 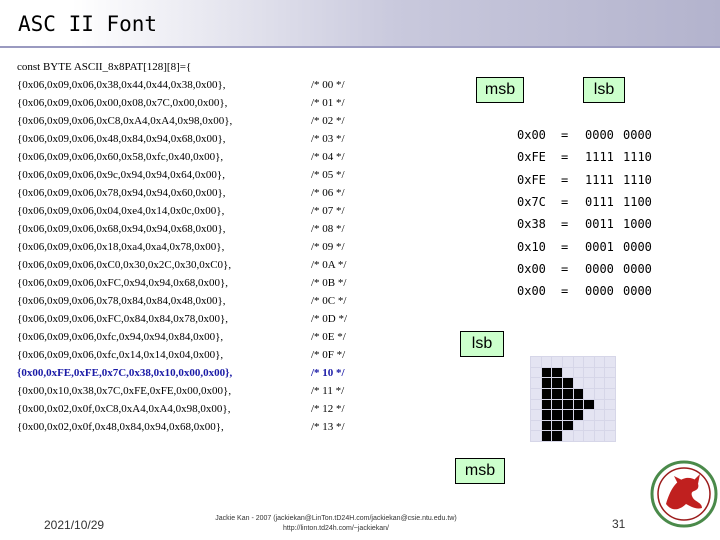 What do you see at coordinates (360, 47) in the screenshot?
I see `title-divider` at bounding box center [360, 47].